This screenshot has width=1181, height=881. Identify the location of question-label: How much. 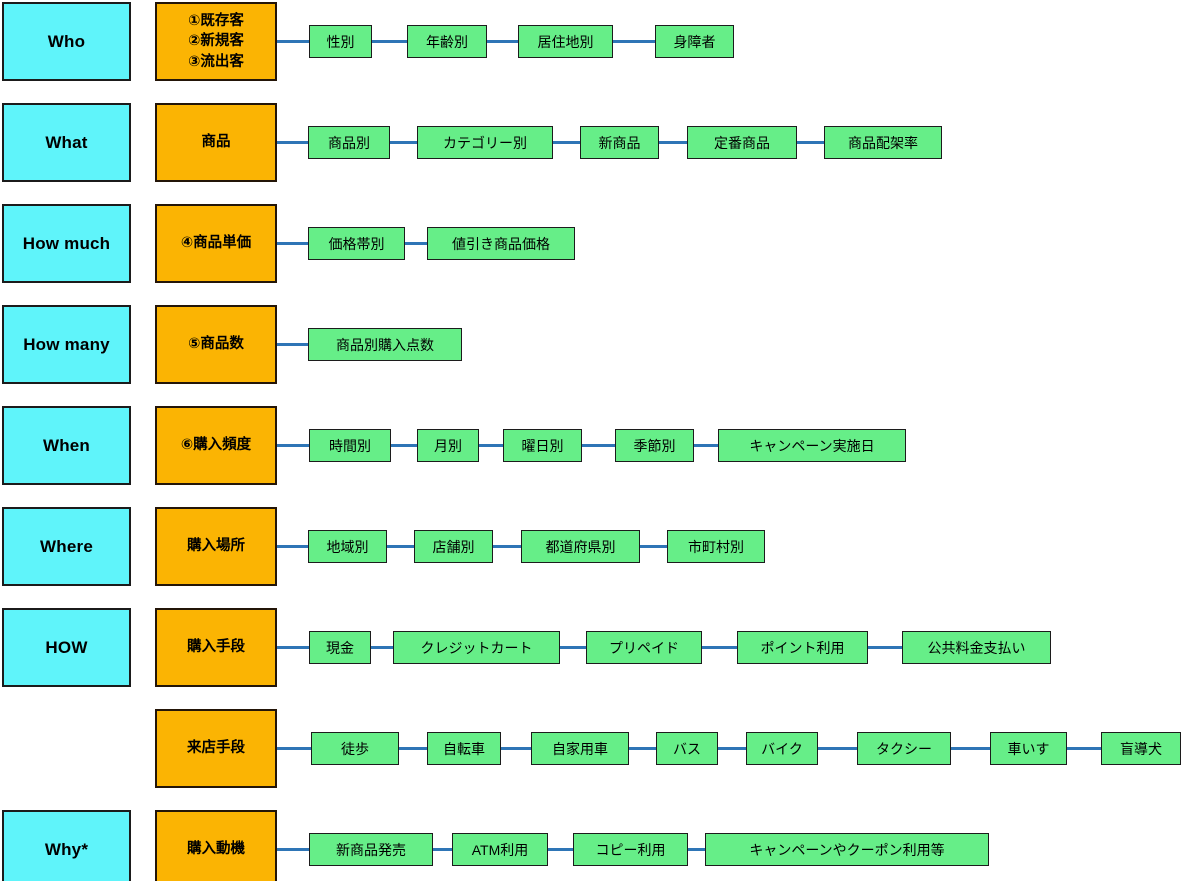
(66, 243).